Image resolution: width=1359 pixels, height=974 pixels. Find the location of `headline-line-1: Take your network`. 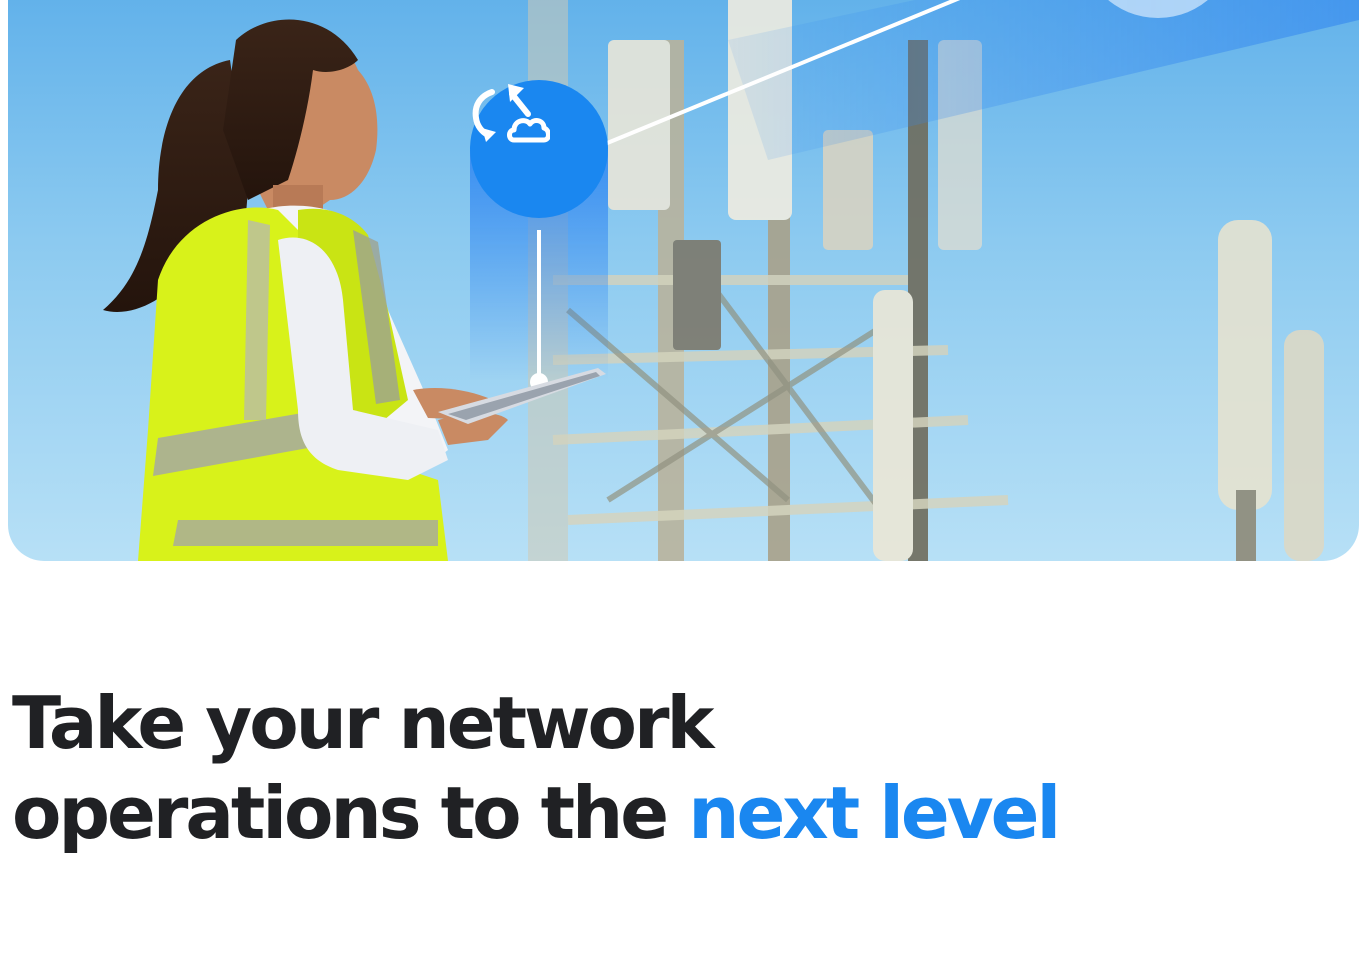

headline-line-1: Take your network is located at coordinates (363, 723).